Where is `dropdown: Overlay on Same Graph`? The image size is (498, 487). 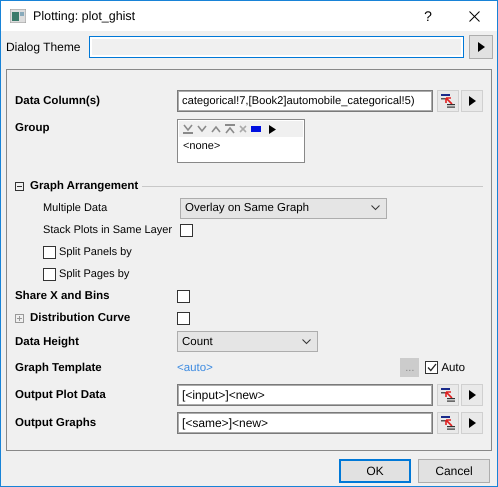
dropdown: Overlay on Same Graph is located at coordinates (283, 208).